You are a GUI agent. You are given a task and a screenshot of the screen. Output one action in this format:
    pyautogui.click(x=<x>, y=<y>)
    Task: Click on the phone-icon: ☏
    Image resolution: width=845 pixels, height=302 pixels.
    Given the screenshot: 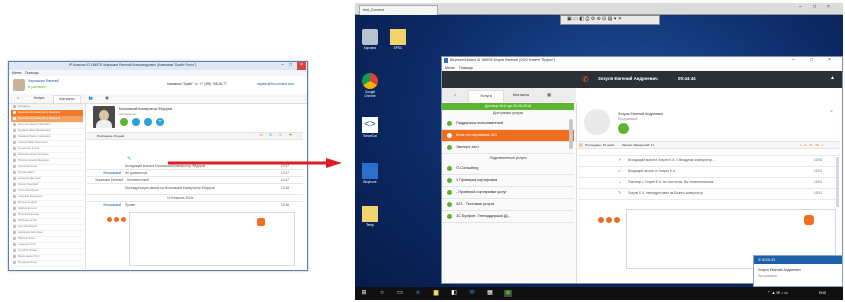 What is the action you would take?
    pyautogui.click(x=261, y=135)
    